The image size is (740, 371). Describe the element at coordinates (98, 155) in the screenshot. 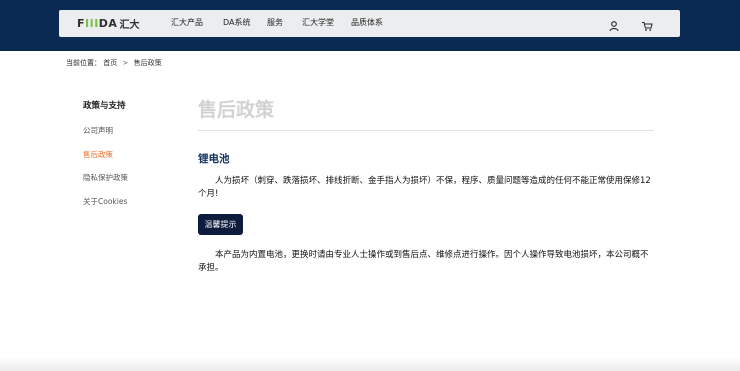

I see `sidebar-item-after-sales-policy: 售后政策` at that location.